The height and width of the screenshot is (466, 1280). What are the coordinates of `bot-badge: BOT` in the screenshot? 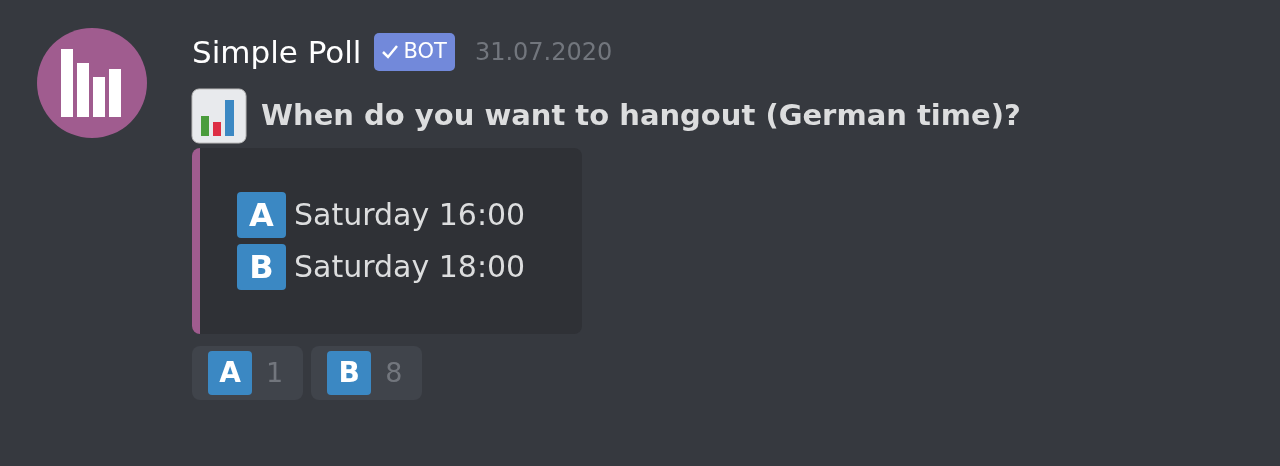 It's located at (414, 52).